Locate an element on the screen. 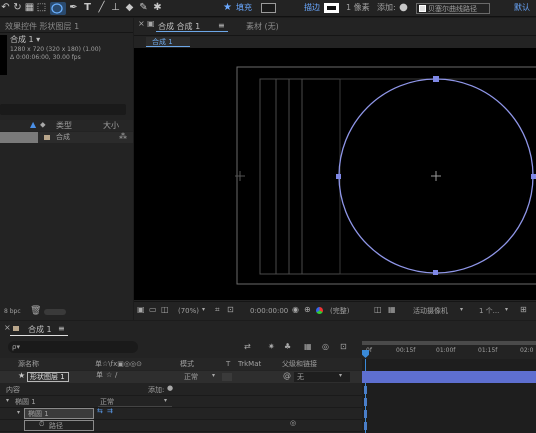 The width and height of the screenshot is (536, 433). always-preview-icon: ▣ is located at coordinates (141, 310).